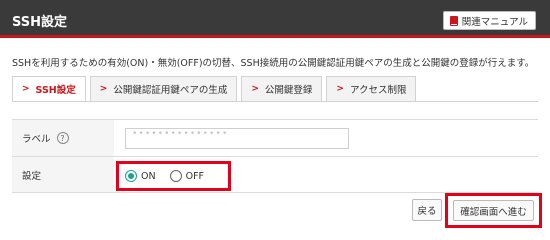 Image resolution: width=550 pixels, height=240 pixels. Describe the element at coordinates (427, 210) in the screenshot. I see `back-button: 戻る` at that location.